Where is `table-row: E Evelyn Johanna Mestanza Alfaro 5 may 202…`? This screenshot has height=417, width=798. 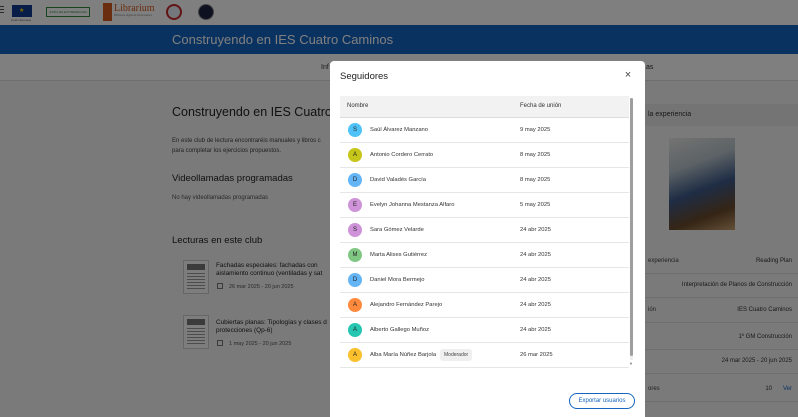
table-row: E Evelyn Johanna Mestanza Alfaro 5 may 202… is located at coordinates (484, 205).